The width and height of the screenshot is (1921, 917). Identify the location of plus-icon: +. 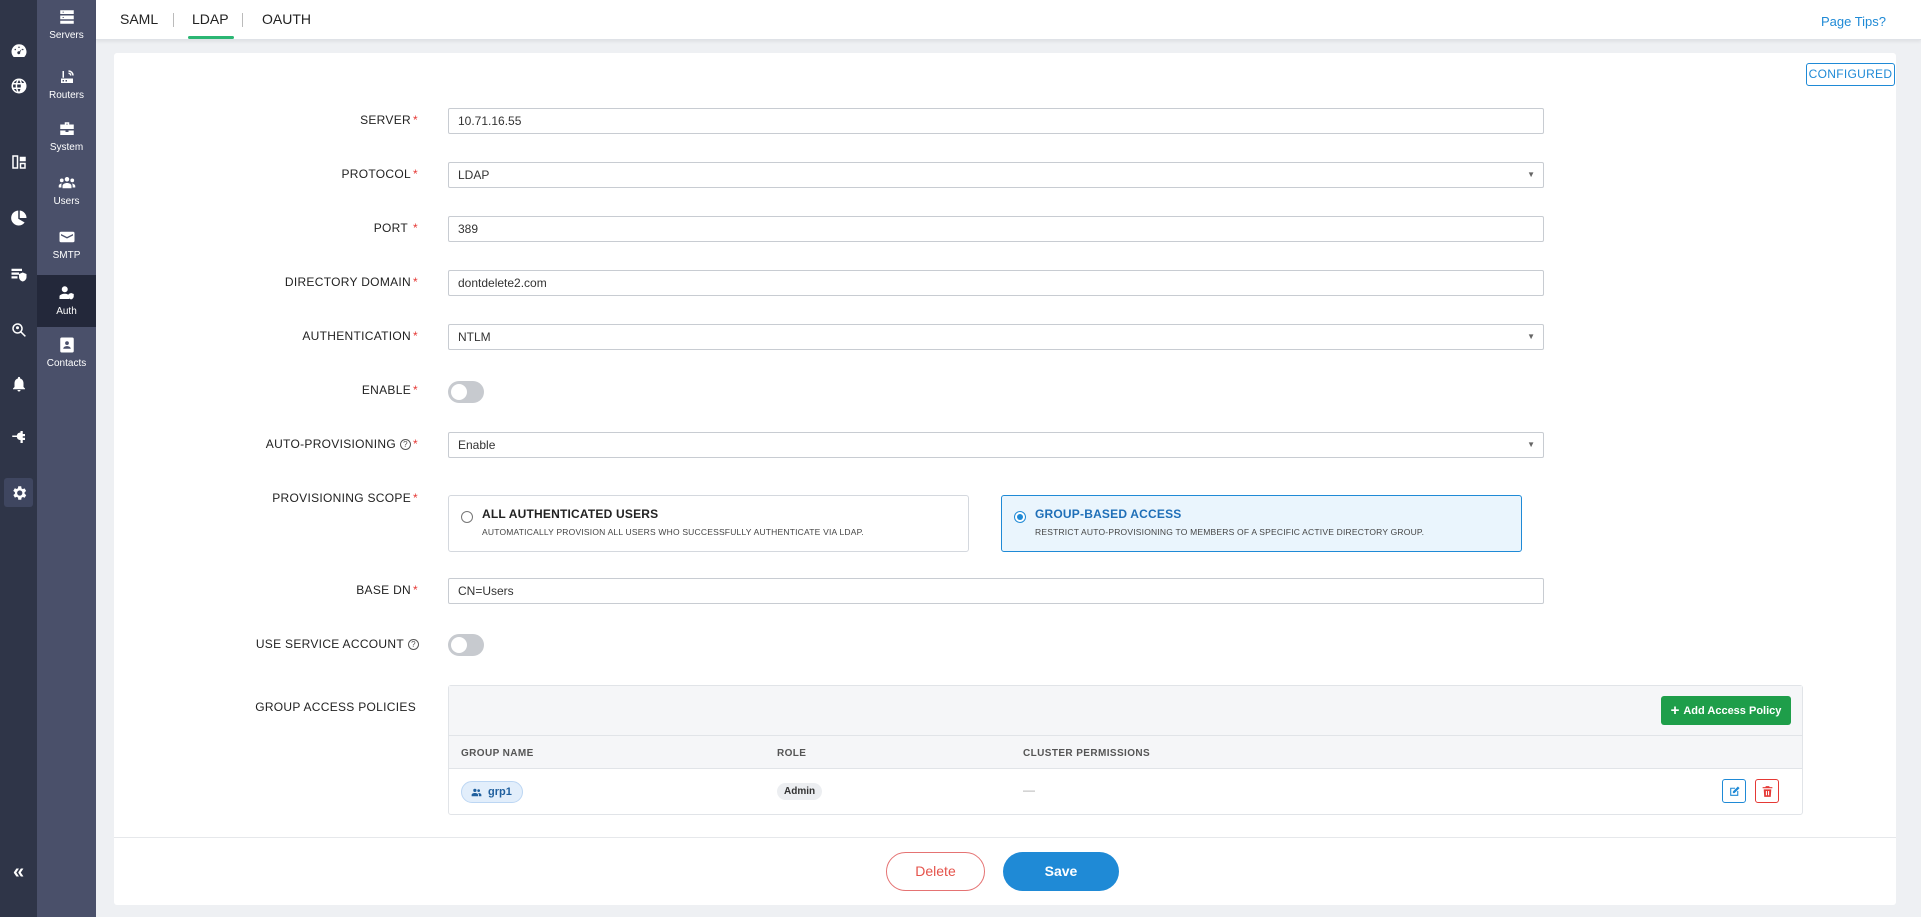
(1675, 710).